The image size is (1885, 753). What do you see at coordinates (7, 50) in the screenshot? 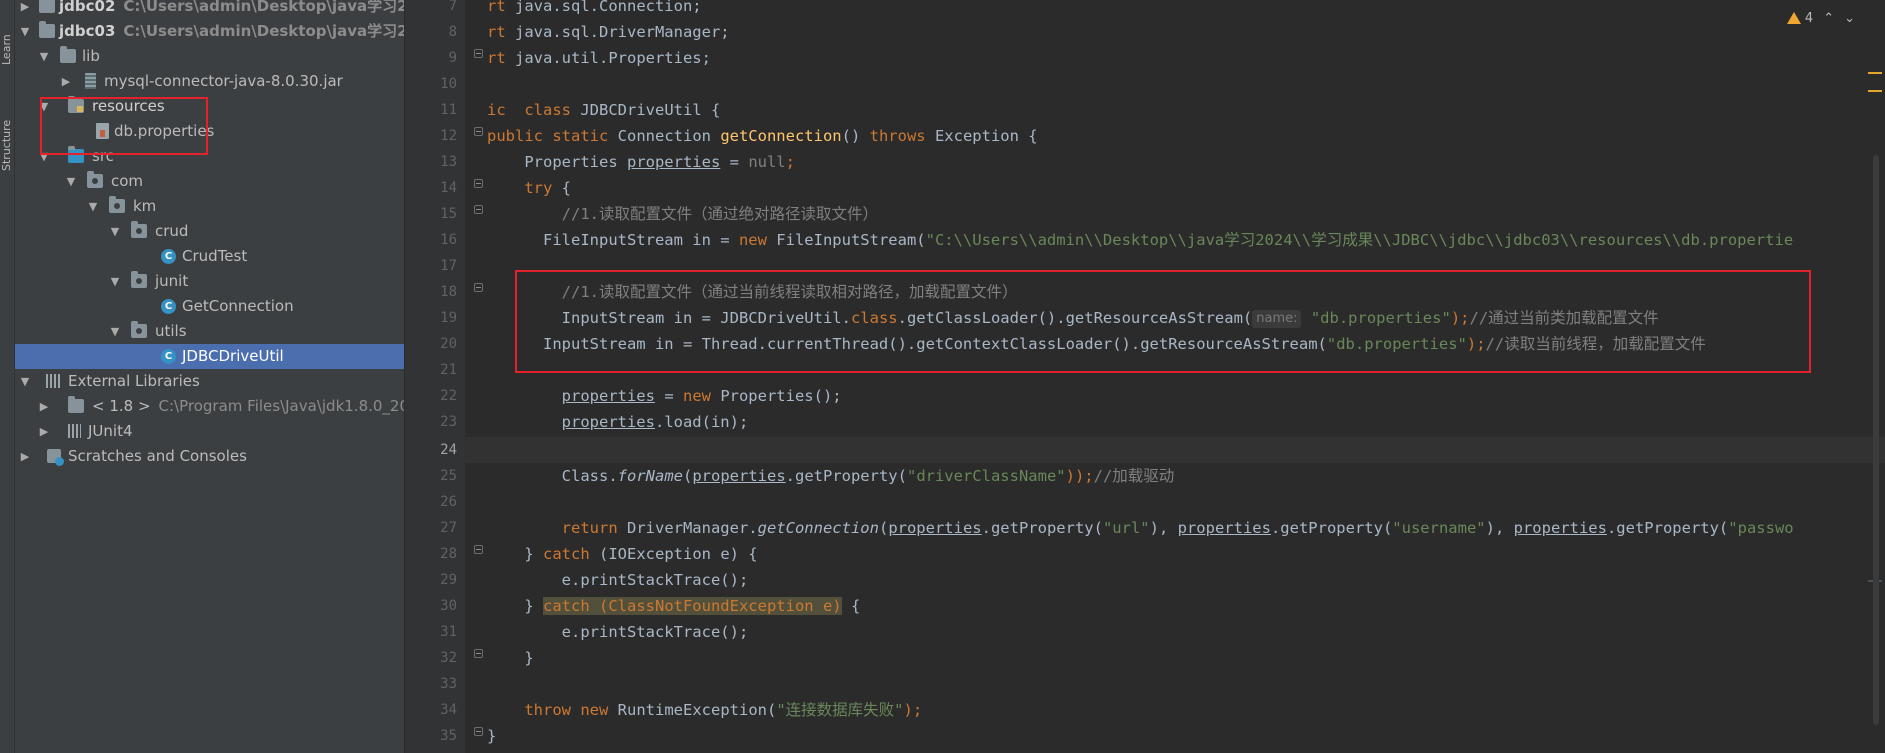
I see `learn-tool-tab: Learn` at bounding box center [7, 50].